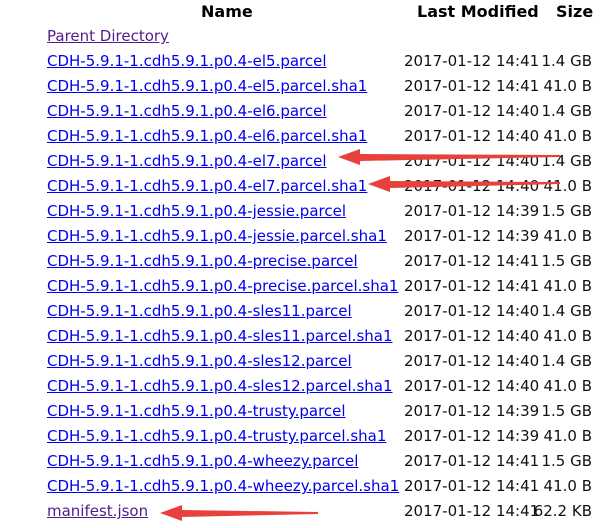 The width and height of the screenshot is (611, 528). Describe the element at coordinates (97, 511) in the screenshot. I see `file-link: manifest.json` at that location.